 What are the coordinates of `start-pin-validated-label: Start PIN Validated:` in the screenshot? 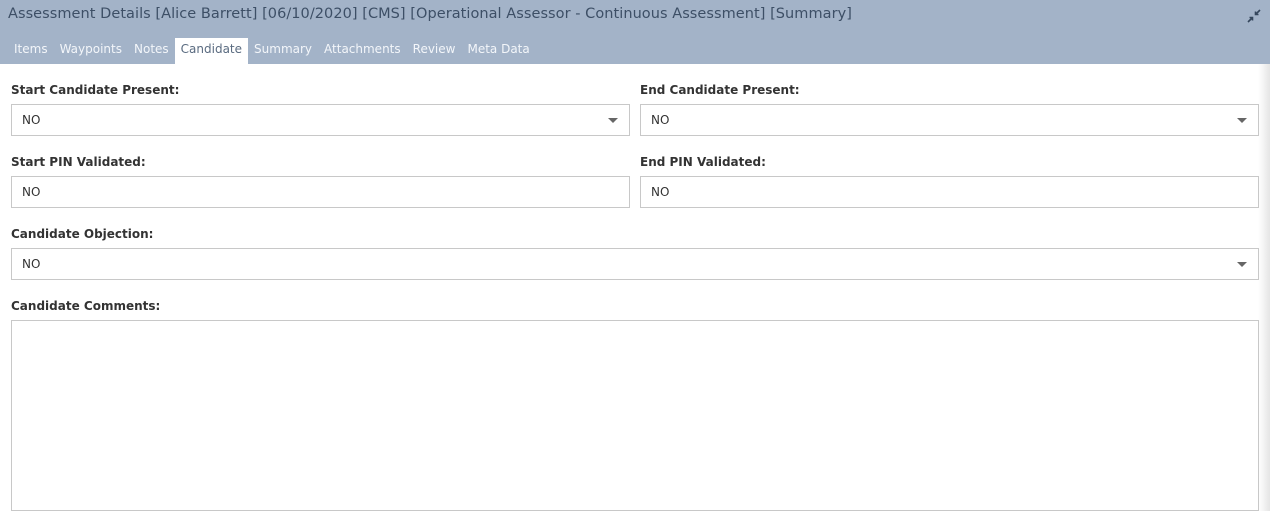 It's located at (78, 162).